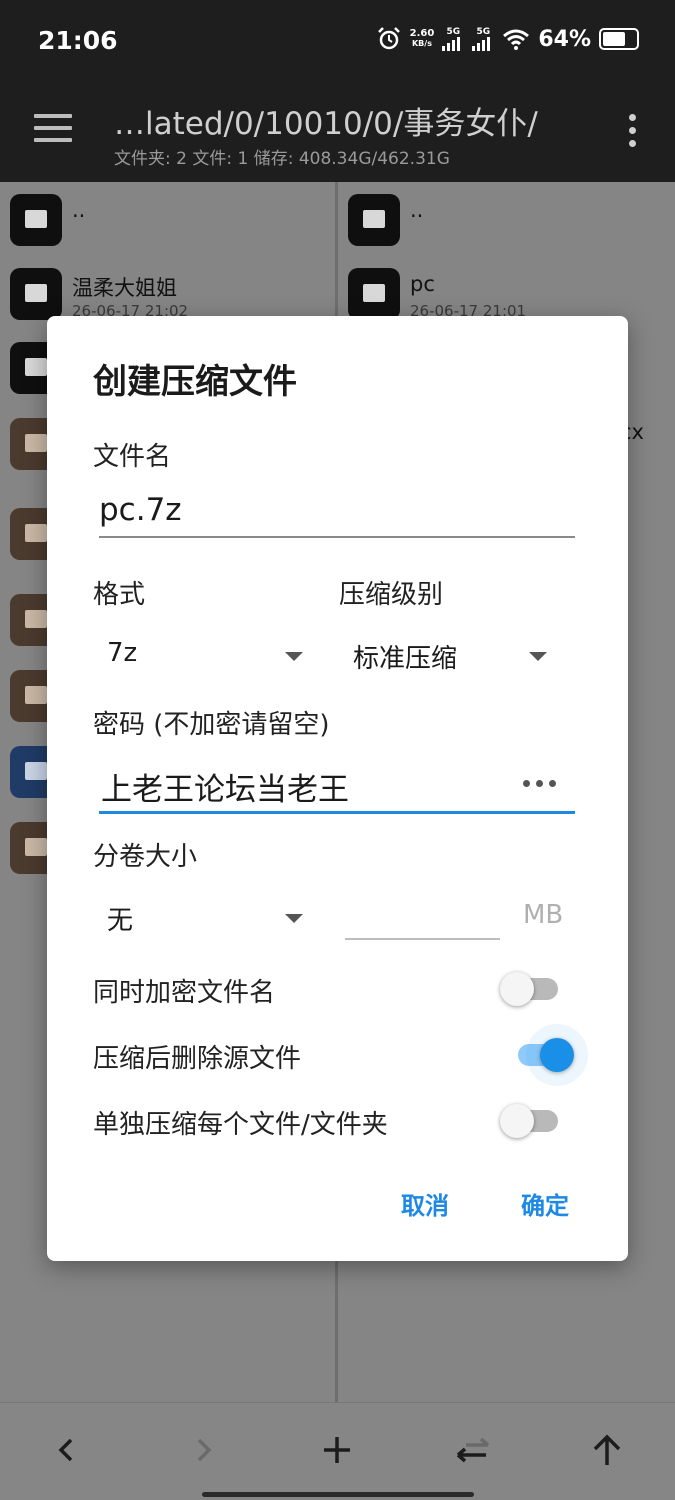 The width and height of the screenshot is (675, 1500). I want to click on net-speed: 2.60 KB/s, so click(422, 39).